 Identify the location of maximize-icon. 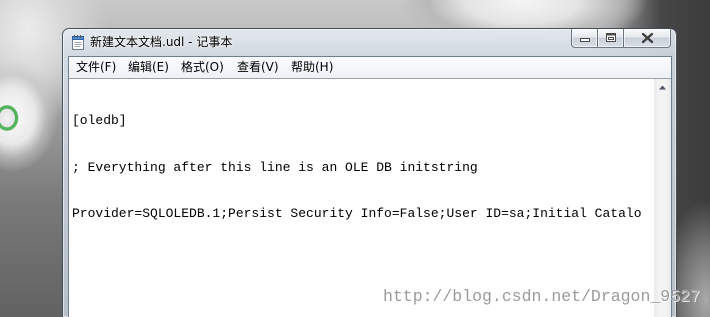
(611, 37).